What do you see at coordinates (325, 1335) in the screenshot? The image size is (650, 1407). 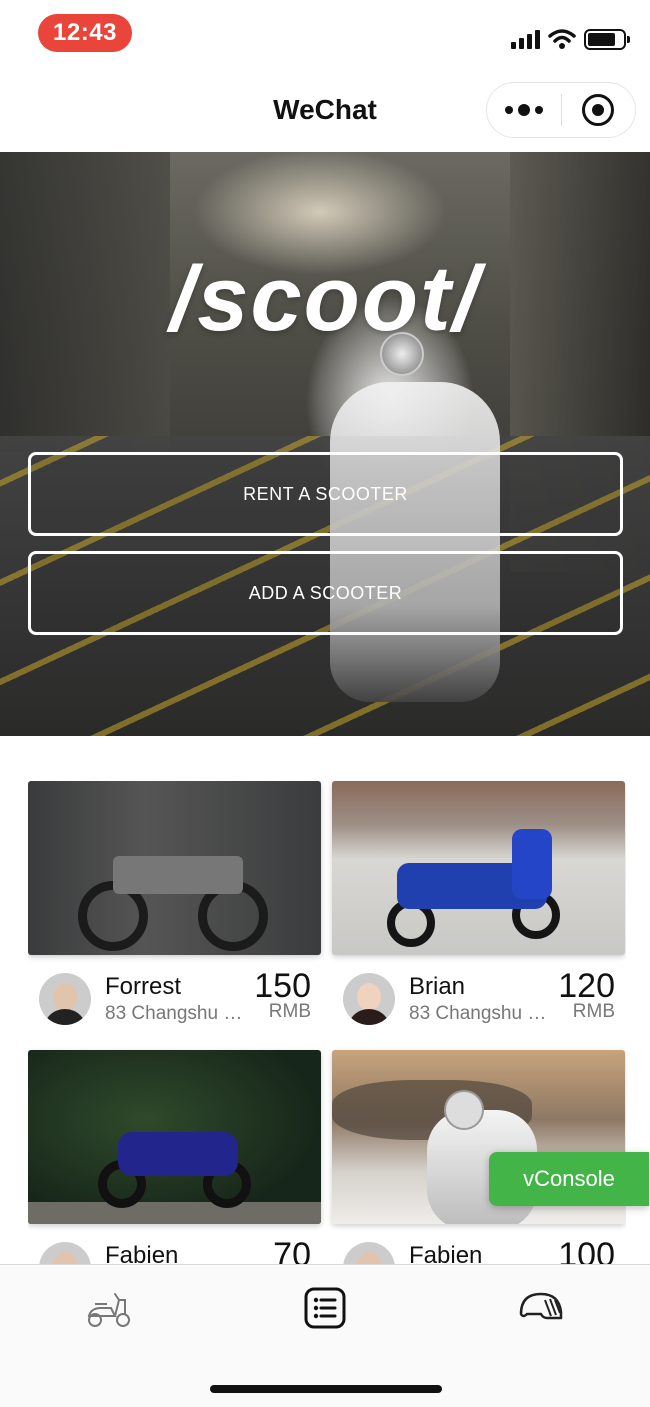 I see `tab-bar` at bounding box center [325, 1335].